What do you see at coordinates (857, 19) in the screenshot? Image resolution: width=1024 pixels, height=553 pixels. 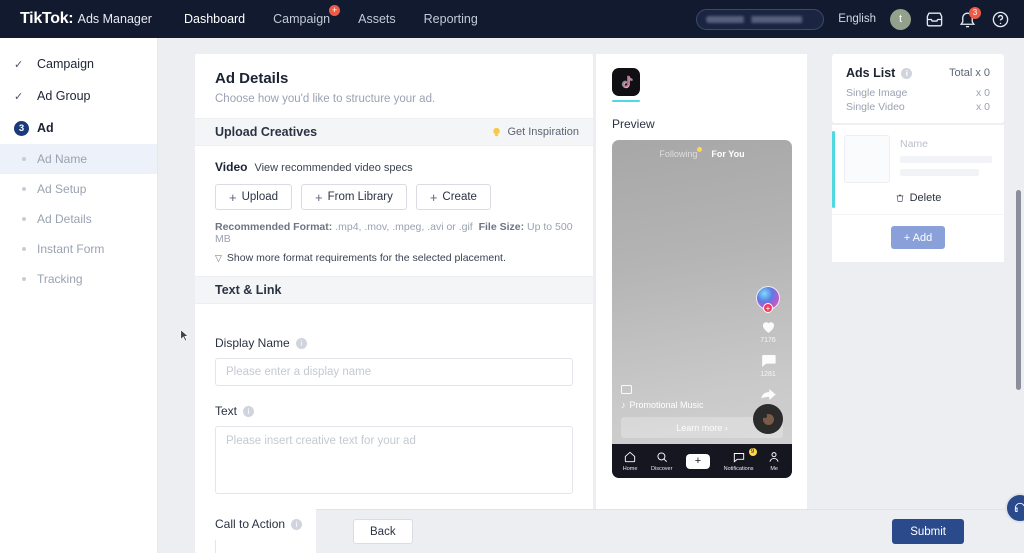 I see `language-selector: English` at bounding box center [857, 19].